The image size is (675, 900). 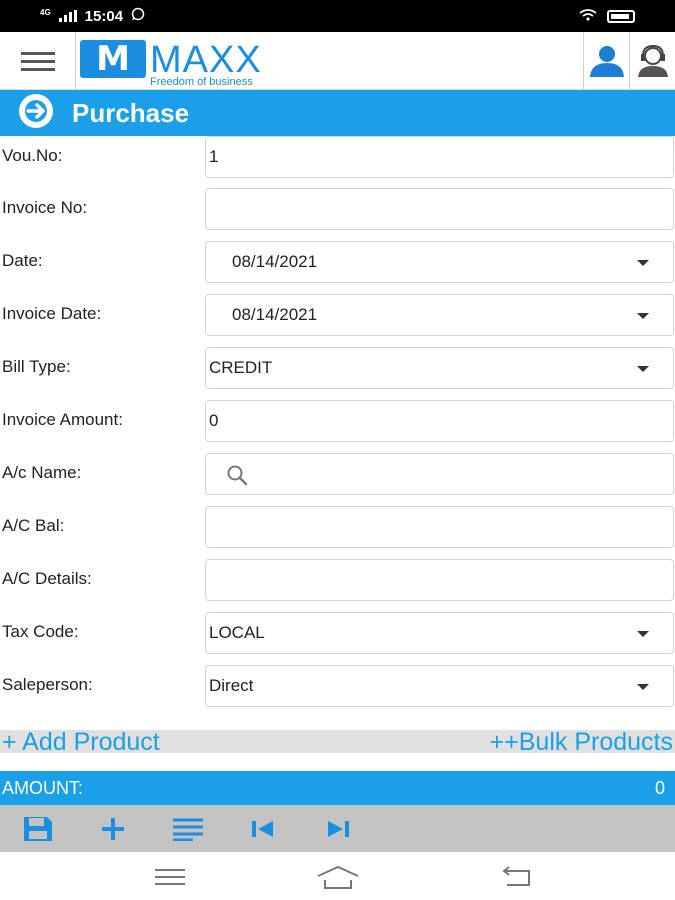 I want to click on add-icon, so click(x=113, y=829).